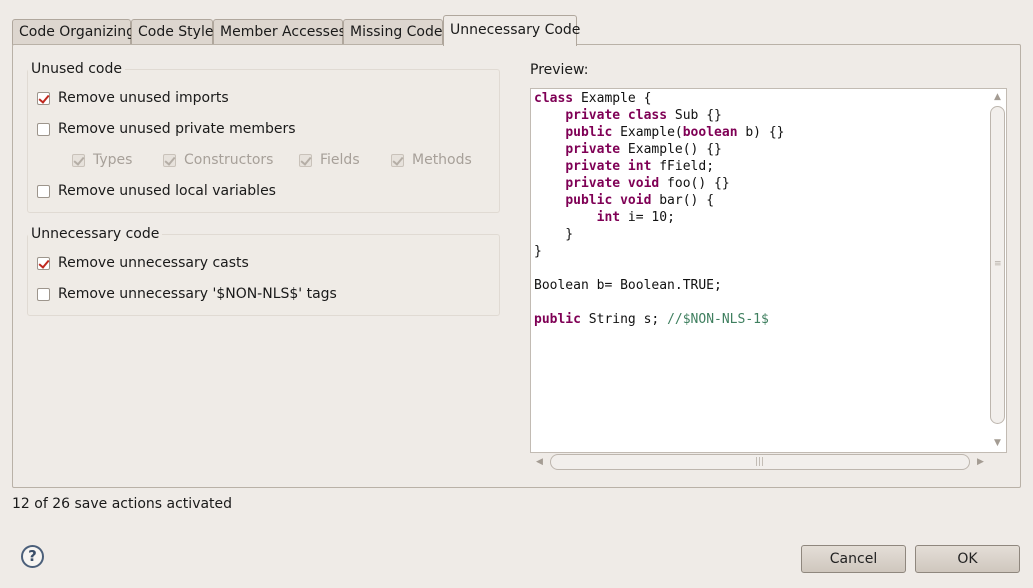  Describe the element at coordinates (651, 319) in the screenshot. I see `code-line: public String s; //$NON-NLS-1$` at that location.